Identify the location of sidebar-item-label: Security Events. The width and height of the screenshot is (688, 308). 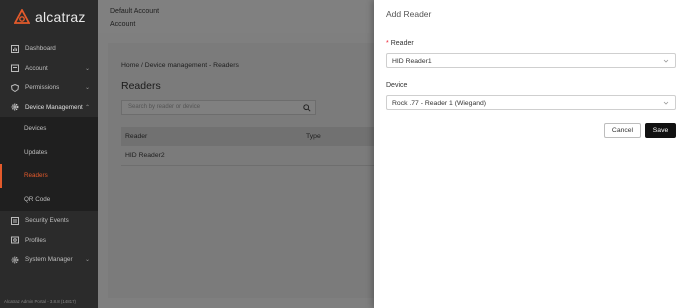
(47, 221).